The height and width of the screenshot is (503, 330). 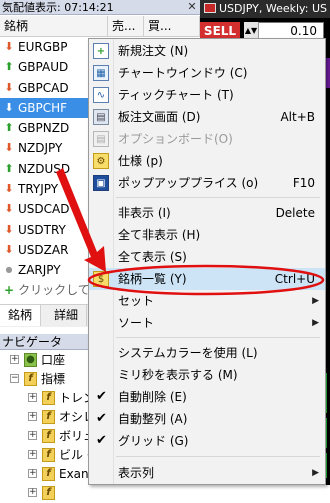 I want to click on market-watch-tabs: 銘柄 詳細, so click(x=50, y=315).